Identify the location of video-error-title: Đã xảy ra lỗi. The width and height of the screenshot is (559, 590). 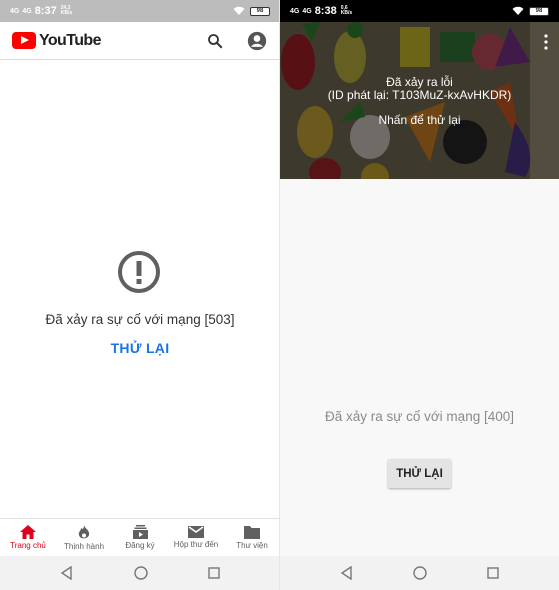
(419, 82).